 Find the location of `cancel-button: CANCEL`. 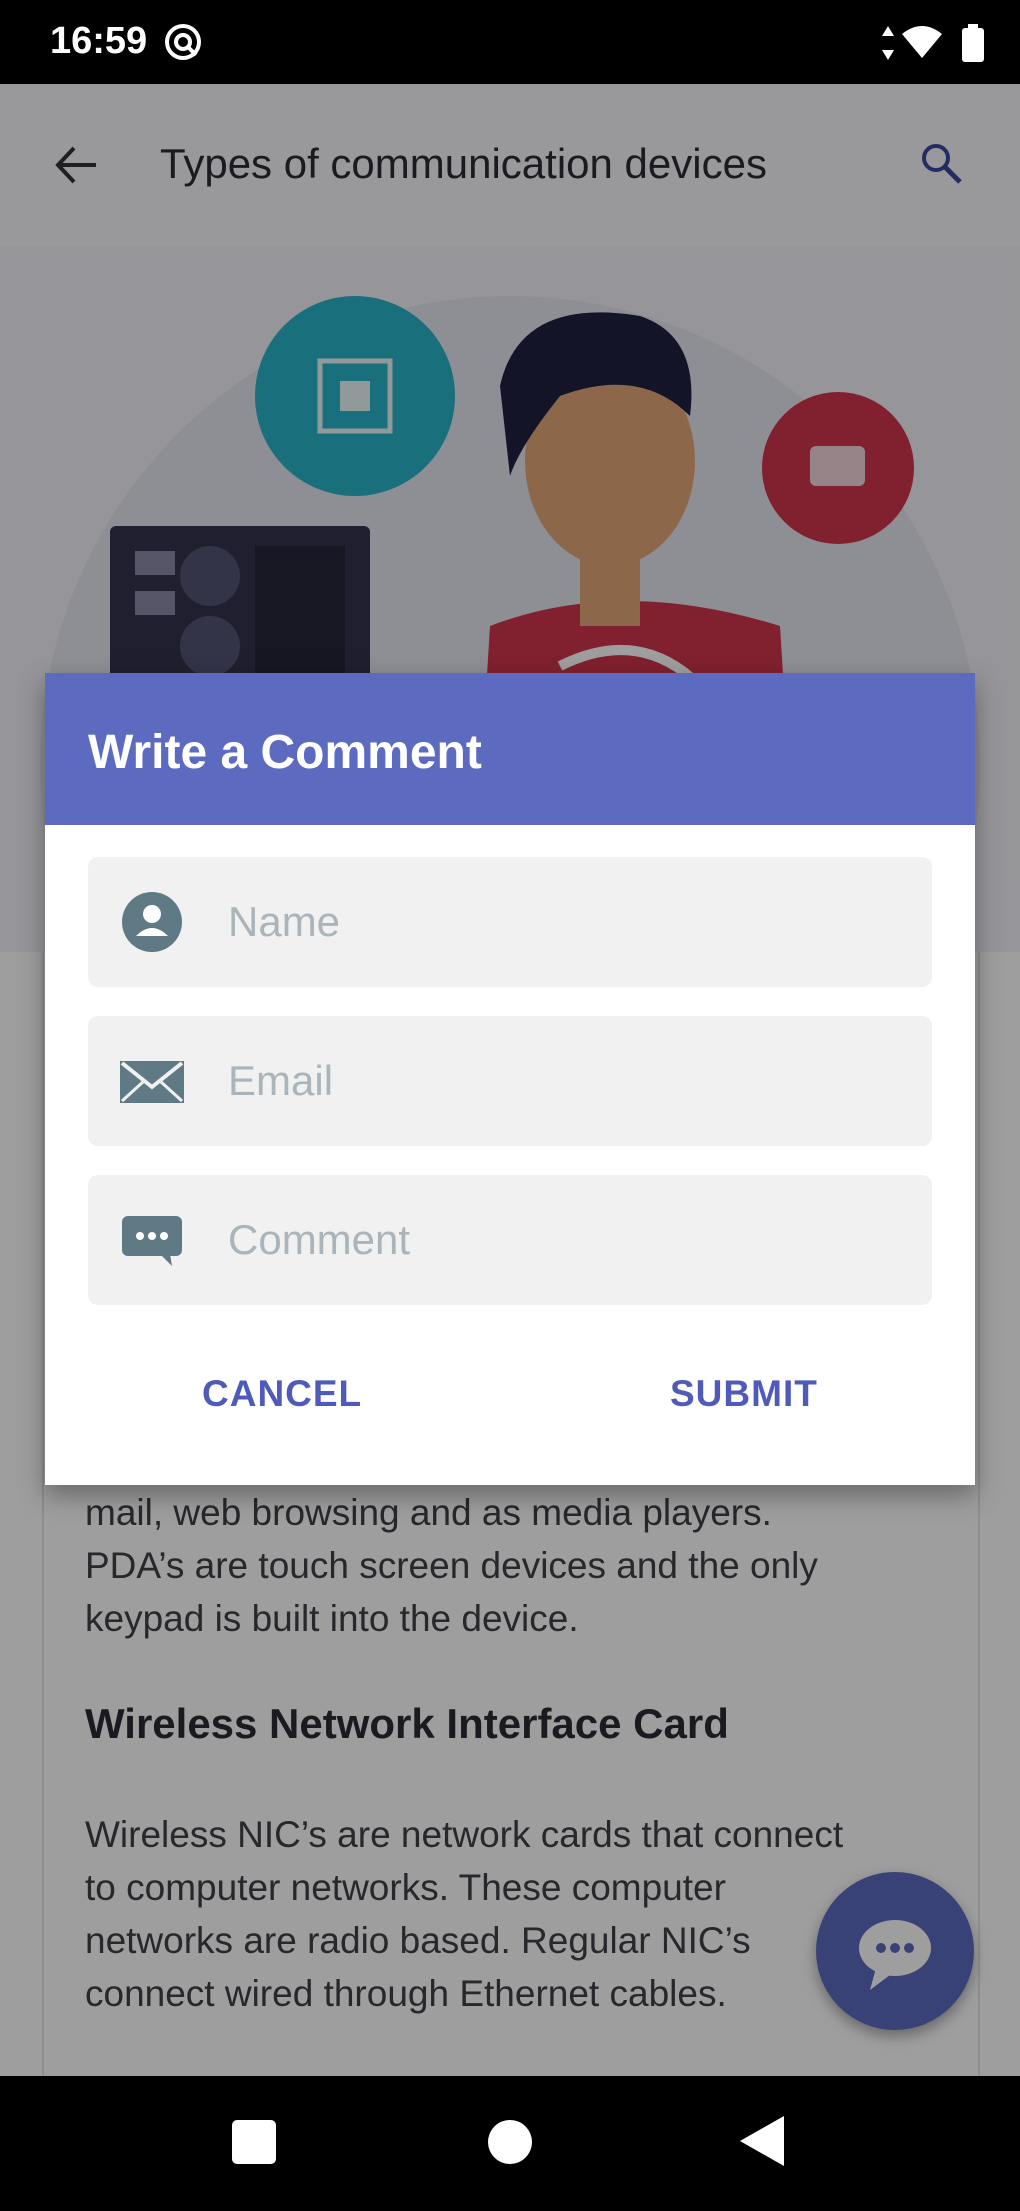

cancel-button: CANCEL is located at coordinates (282, 1394).